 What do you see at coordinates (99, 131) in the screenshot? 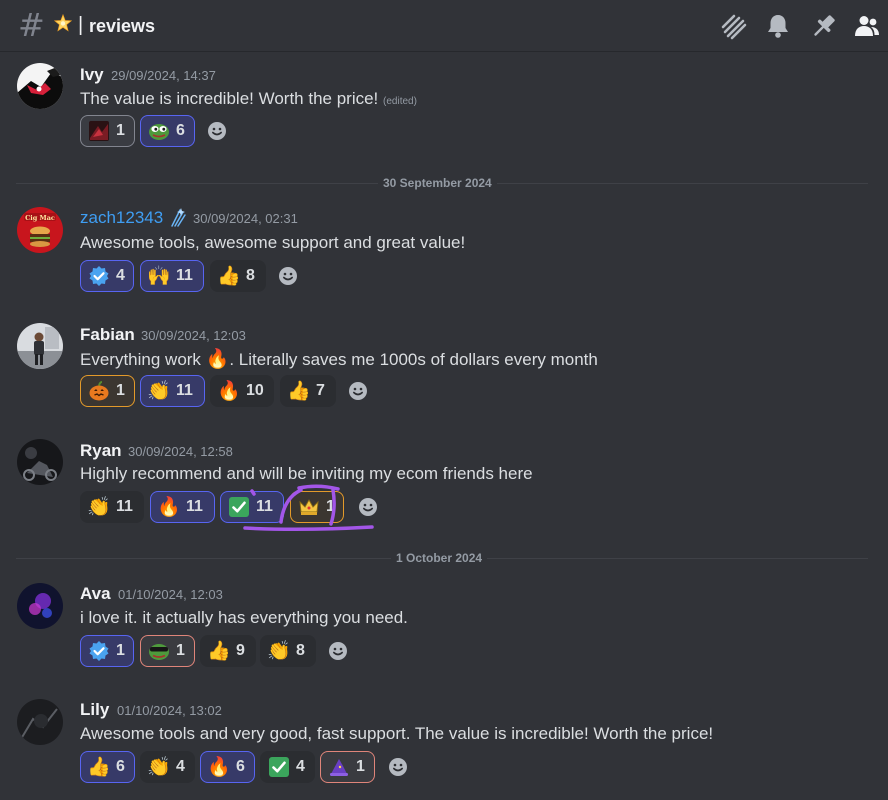
I see `image-reaction-icon` at bounding box center [99, 131].